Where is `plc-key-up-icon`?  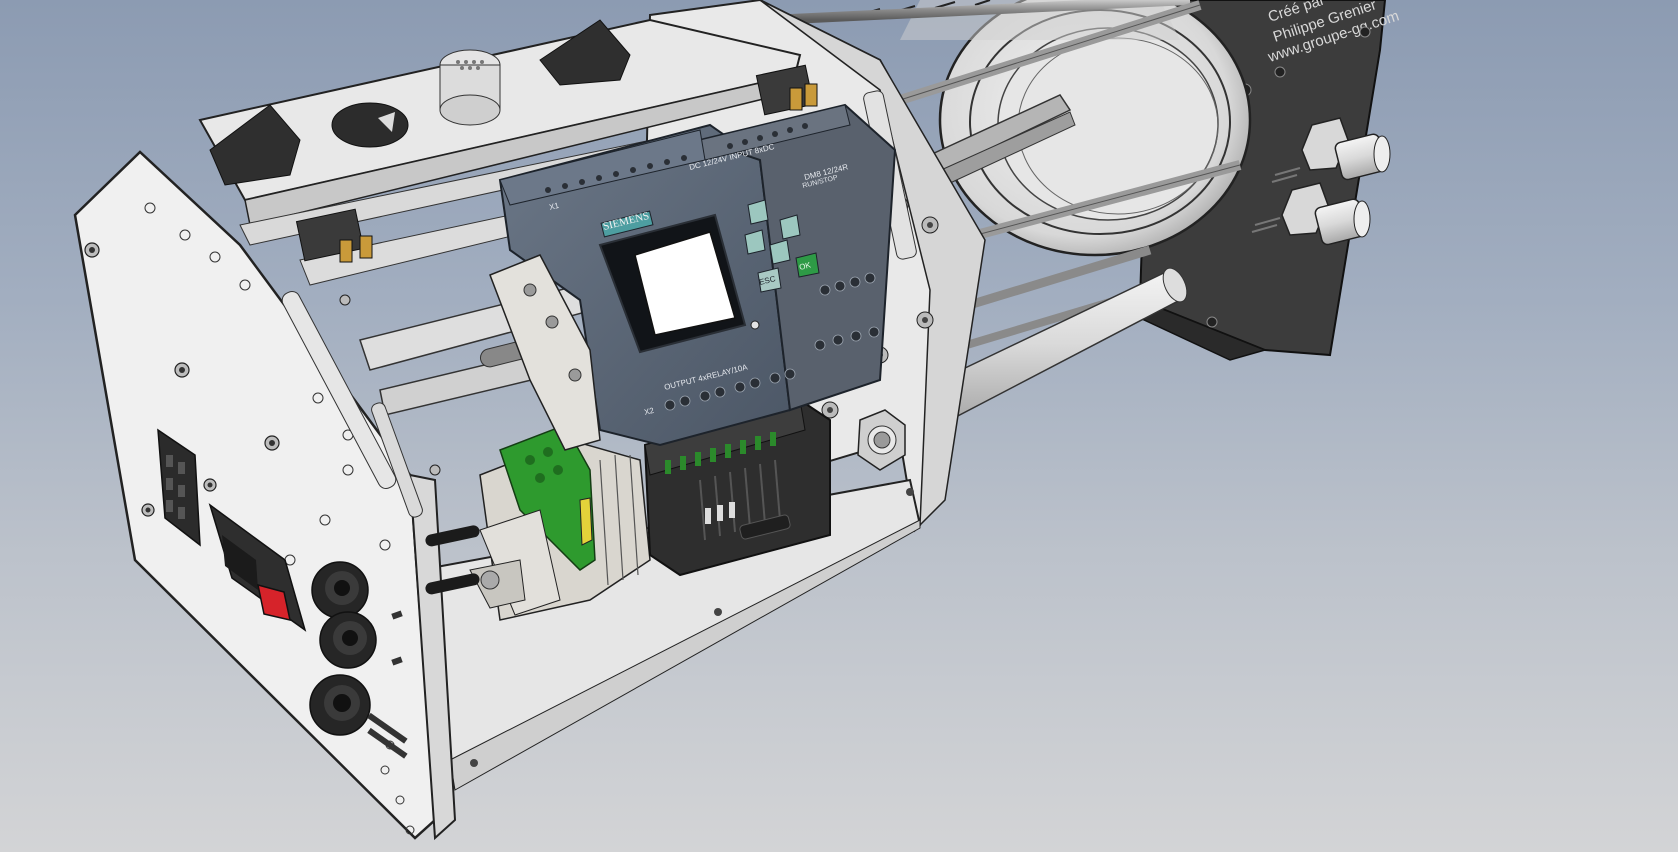
plc-key-up-icon is located at coordinates (758, 212).